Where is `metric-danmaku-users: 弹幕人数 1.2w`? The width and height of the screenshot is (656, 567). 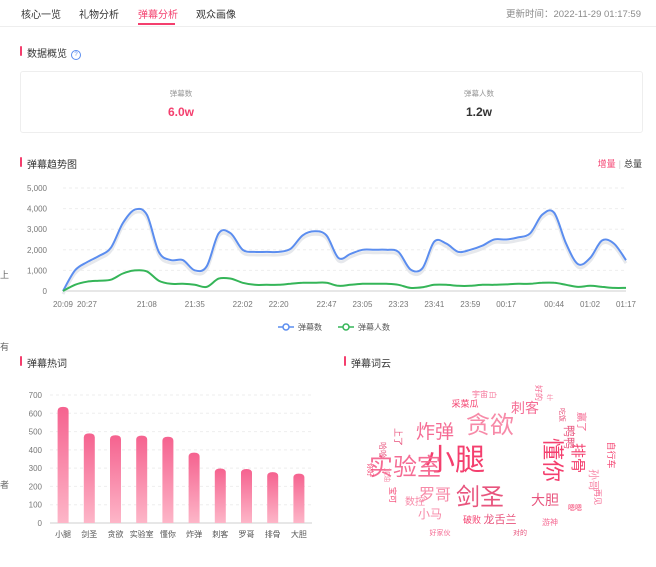 metric-danmaku-users: 弹幕人数 1.2w is located at coordinates (479, 95).